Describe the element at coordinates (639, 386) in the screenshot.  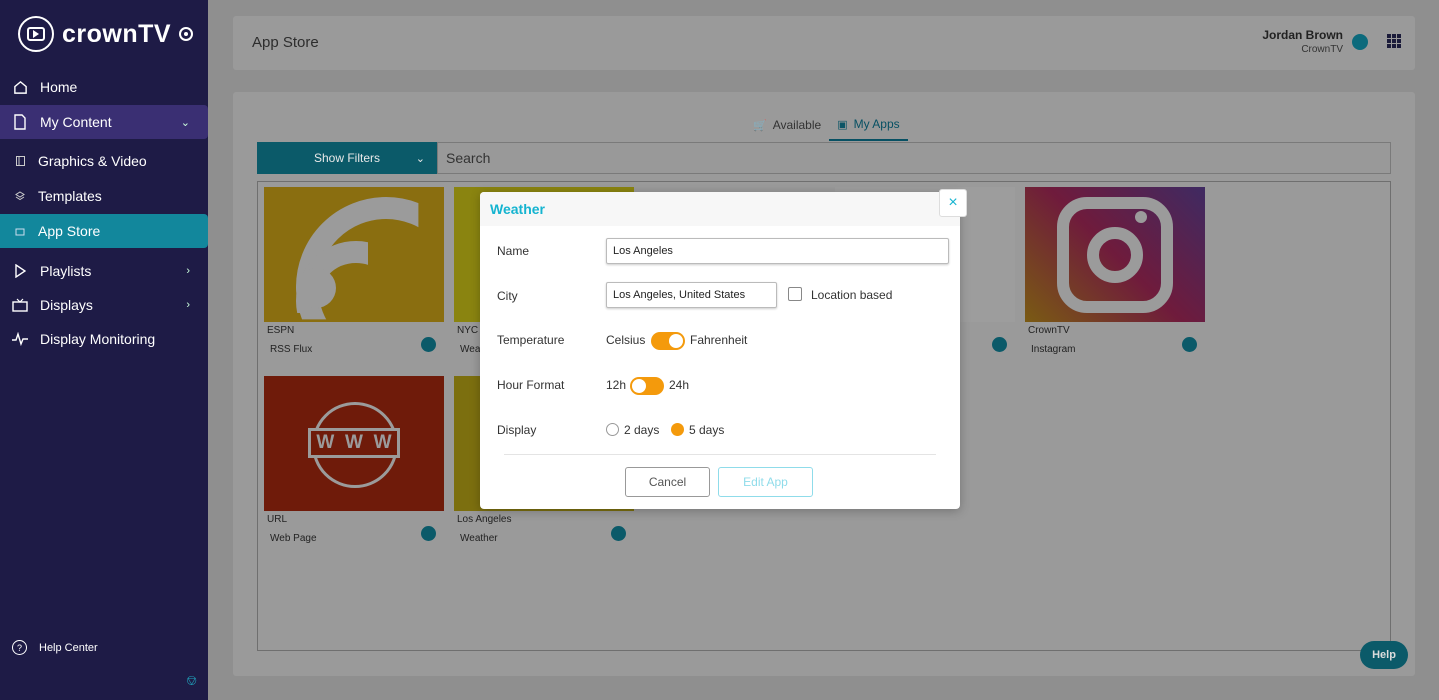
I see `toggle-knob` at that location.